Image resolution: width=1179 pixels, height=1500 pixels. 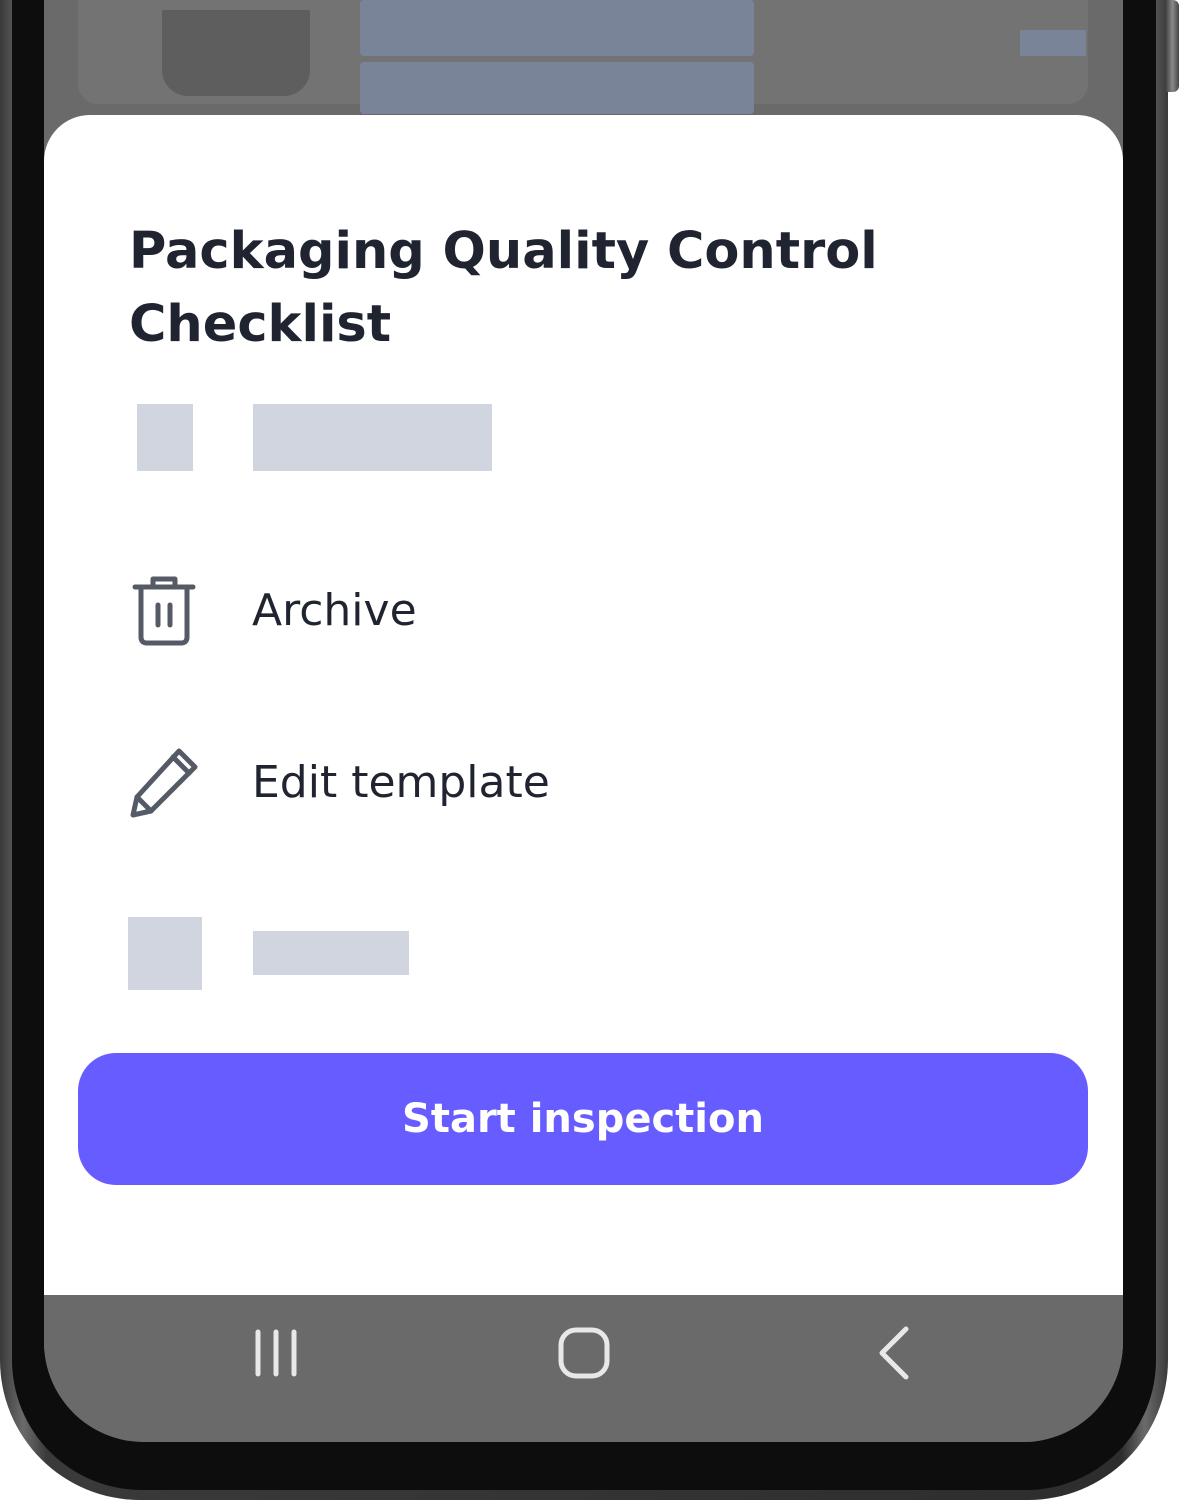 What do you see at coordinates (1172, 46) in the screenshot?
I see `phone-side-button` at bounding box center [1172, 46].